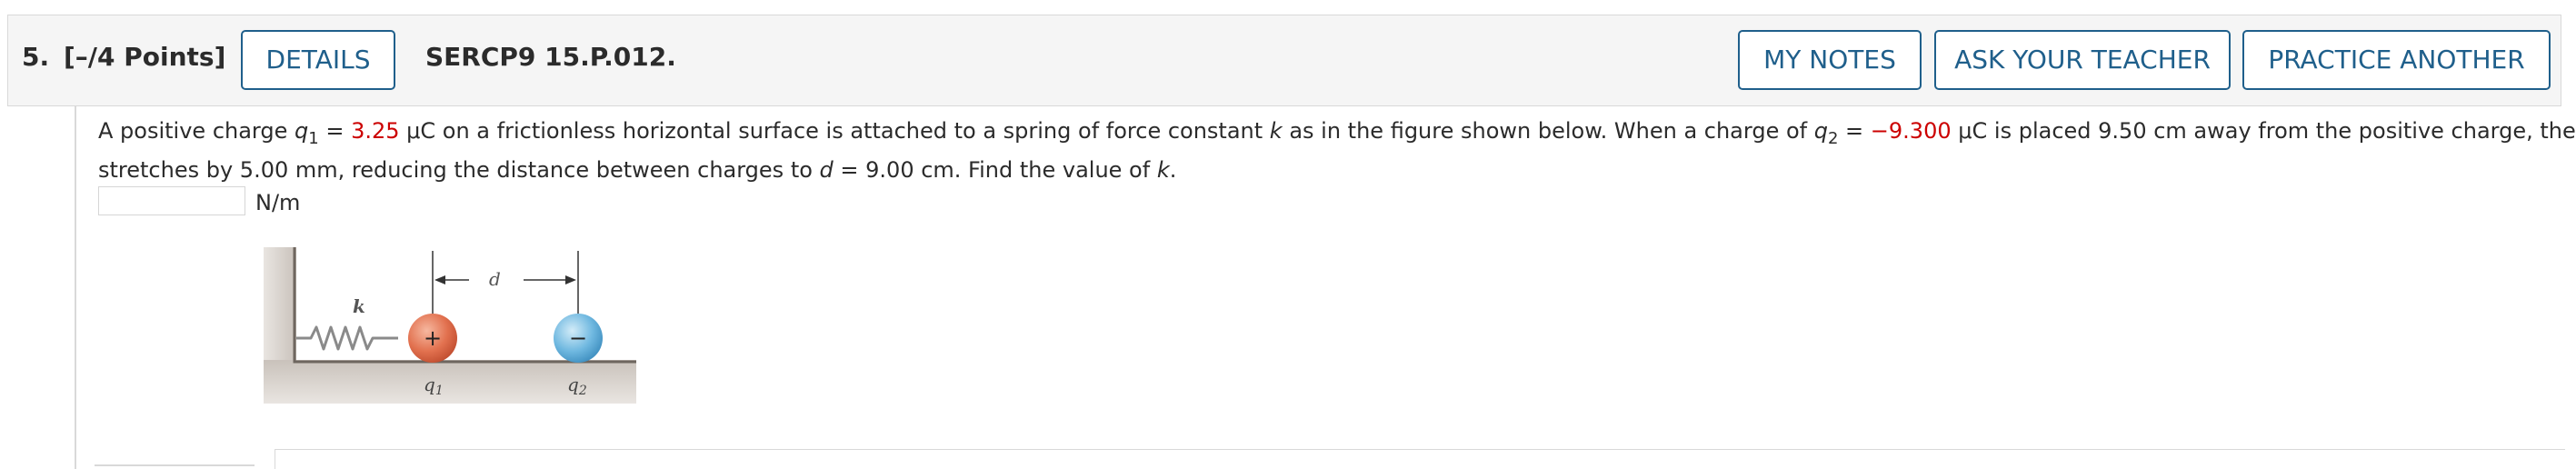 This screenshot has width=2576, height=469. Describe the element at coordinates (433, 338) in the screenshot. I see `positive-sign: +` at that location.